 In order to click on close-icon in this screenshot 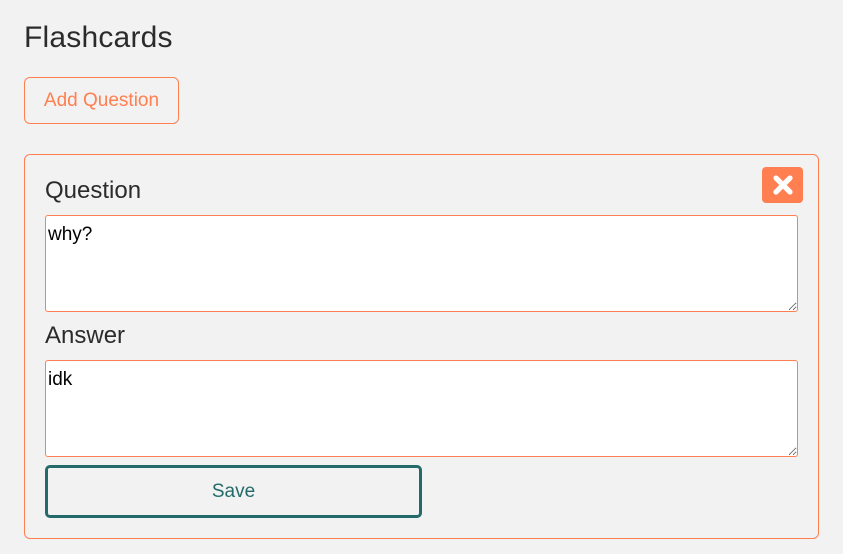, I will do `click(783, 185)`.